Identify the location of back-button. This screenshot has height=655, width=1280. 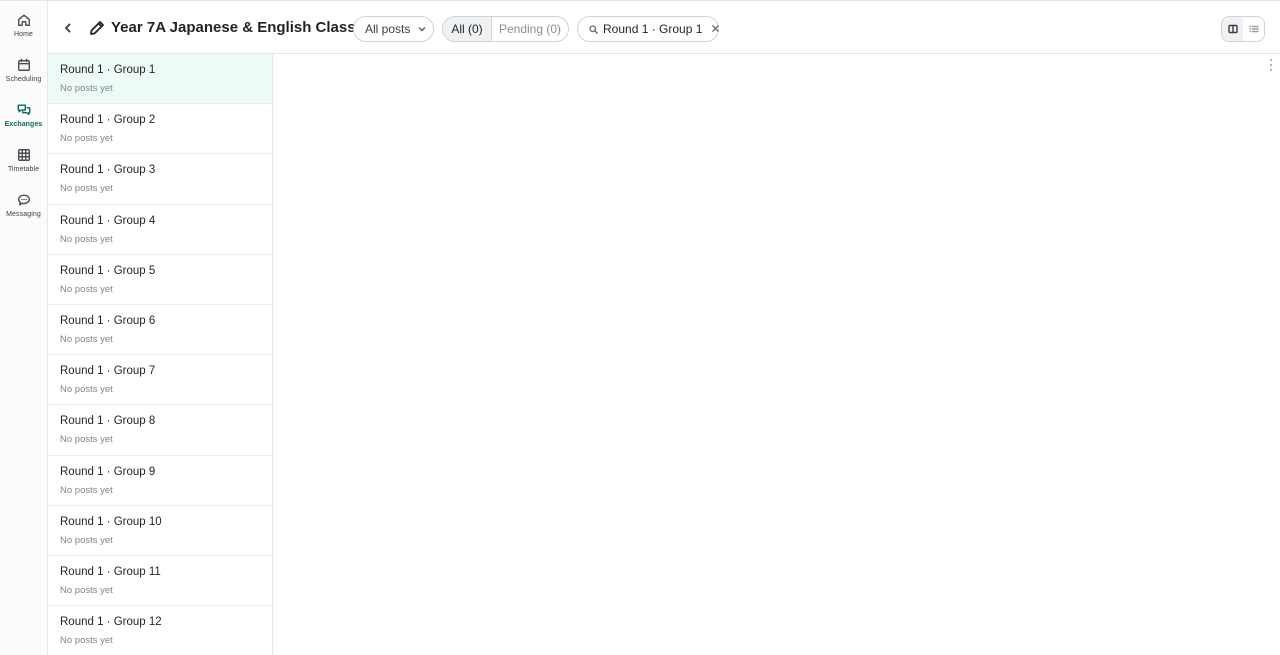
(68, 28).